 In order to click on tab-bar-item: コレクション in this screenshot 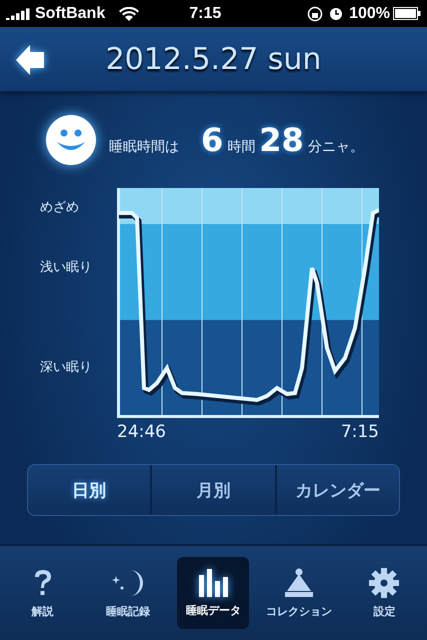, I will do `click(298, 593)`.